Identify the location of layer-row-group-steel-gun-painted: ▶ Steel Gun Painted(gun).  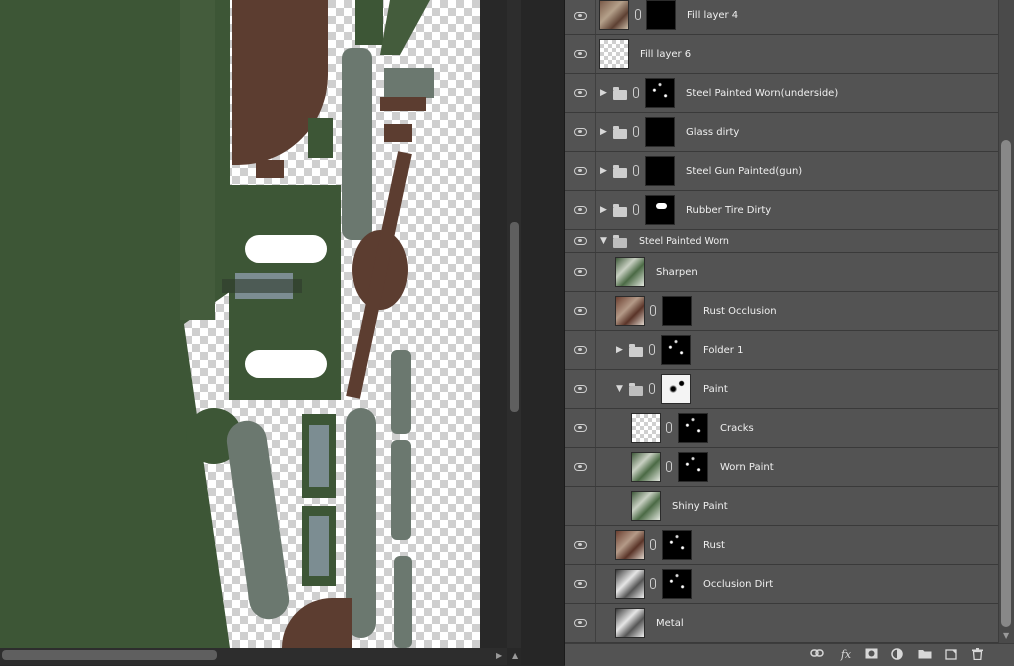
(781, 171).